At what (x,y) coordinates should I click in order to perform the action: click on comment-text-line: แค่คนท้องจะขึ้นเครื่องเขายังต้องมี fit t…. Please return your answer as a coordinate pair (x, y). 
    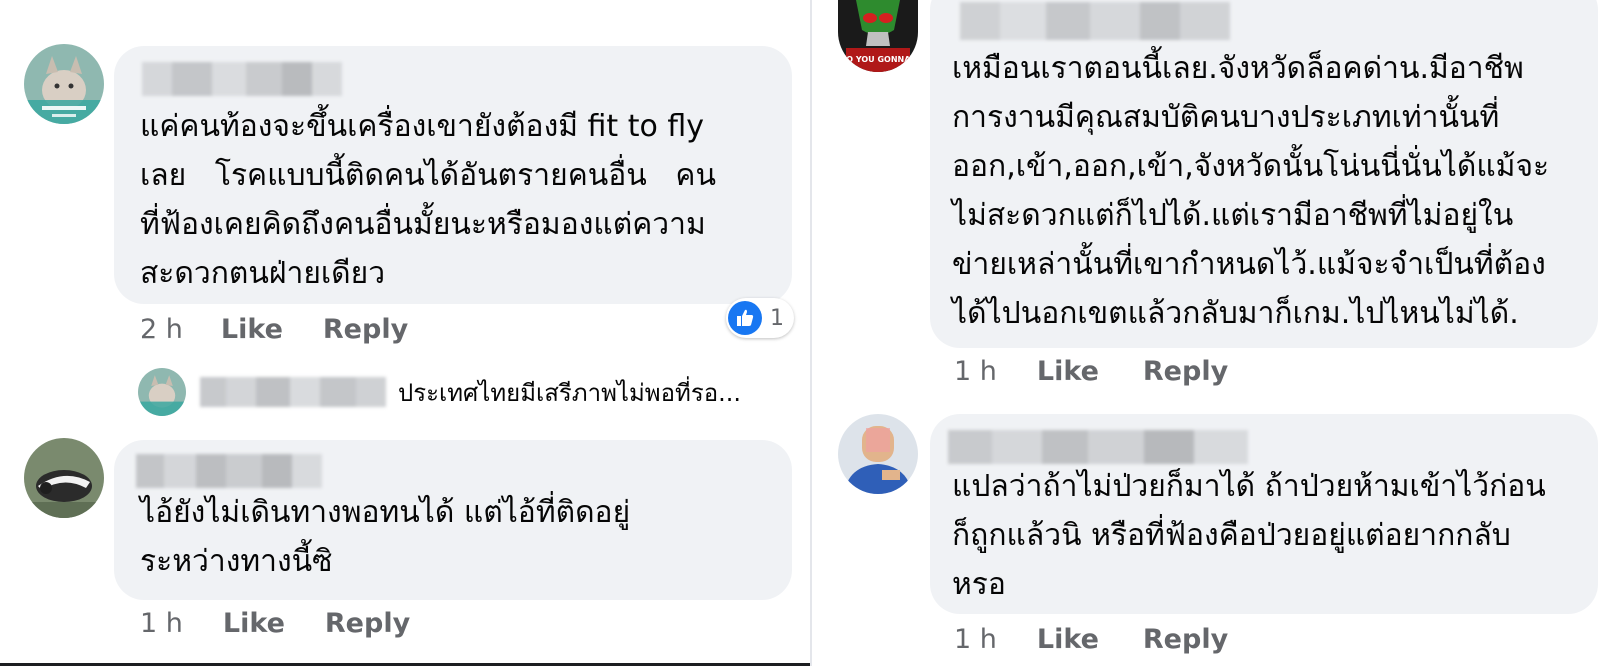
    Looking at the image, I should click on (422, 126).